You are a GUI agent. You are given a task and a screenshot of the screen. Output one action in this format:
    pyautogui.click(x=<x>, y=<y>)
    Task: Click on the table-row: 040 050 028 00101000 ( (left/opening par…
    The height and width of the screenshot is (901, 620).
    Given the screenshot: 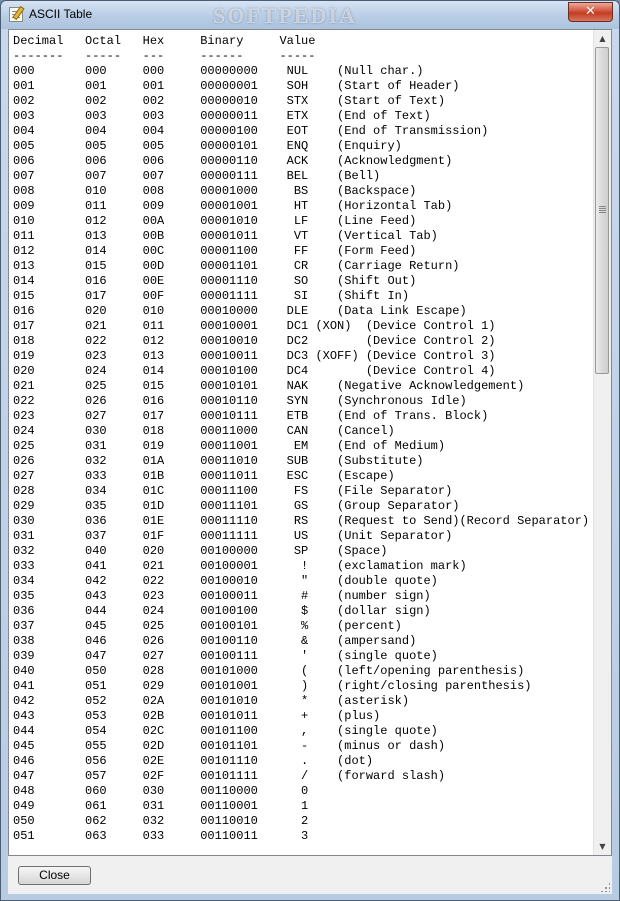 What is the action you would take?
    pyautogui.click(x=269, y=671)
    